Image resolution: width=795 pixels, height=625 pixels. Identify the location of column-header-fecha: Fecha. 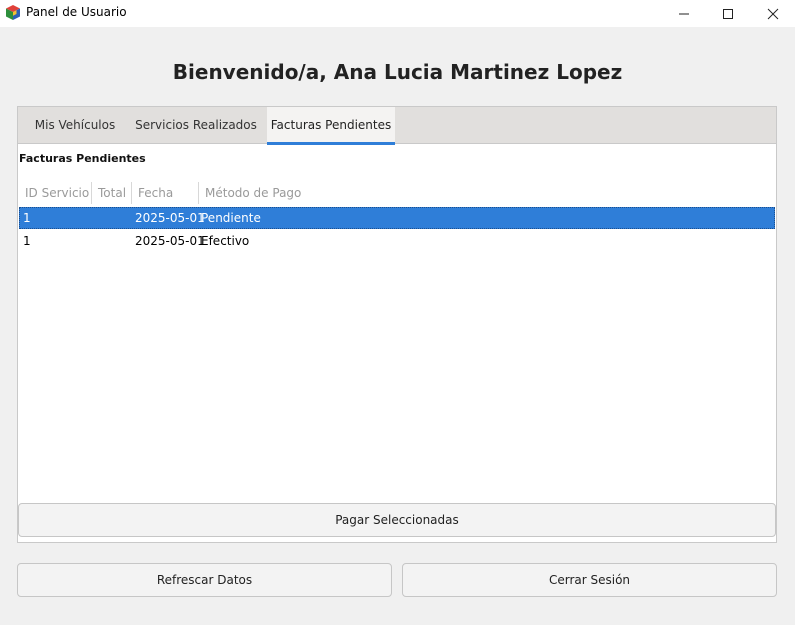
(165, 193).